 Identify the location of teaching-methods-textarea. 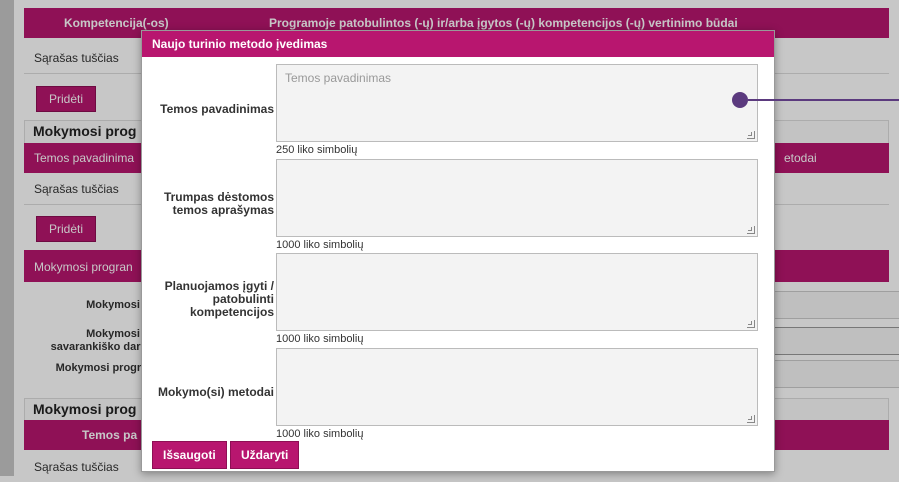
(517, 387).